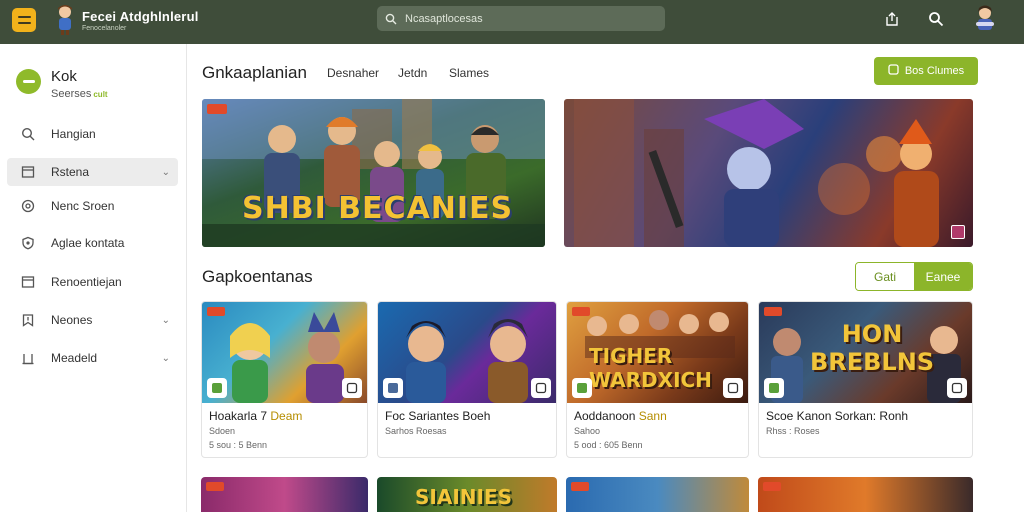 This screenshot has width=1024, height=512. What do you see at coordinates (238, 445) in the screenshot?
I see `card-meta-secondary: 5 sou : 5 Benn` at bounding box center [238, 445].